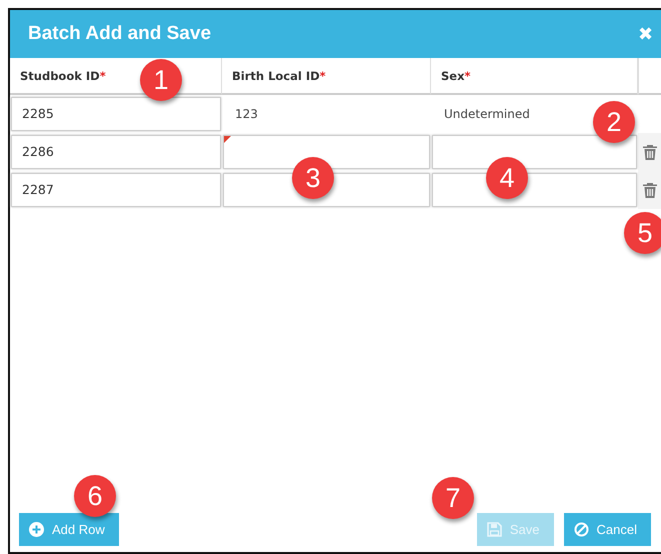 The width and height of the screenshot is (661, 554). Describe the element at coordinates (649, 76) in the screenshot. I see `column-header` at that location.